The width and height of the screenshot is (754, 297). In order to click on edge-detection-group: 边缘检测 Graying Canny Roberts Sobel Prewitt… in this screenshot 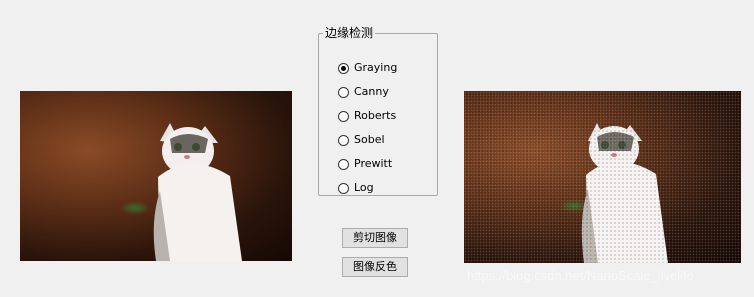, I will do `click(378, 111)`.